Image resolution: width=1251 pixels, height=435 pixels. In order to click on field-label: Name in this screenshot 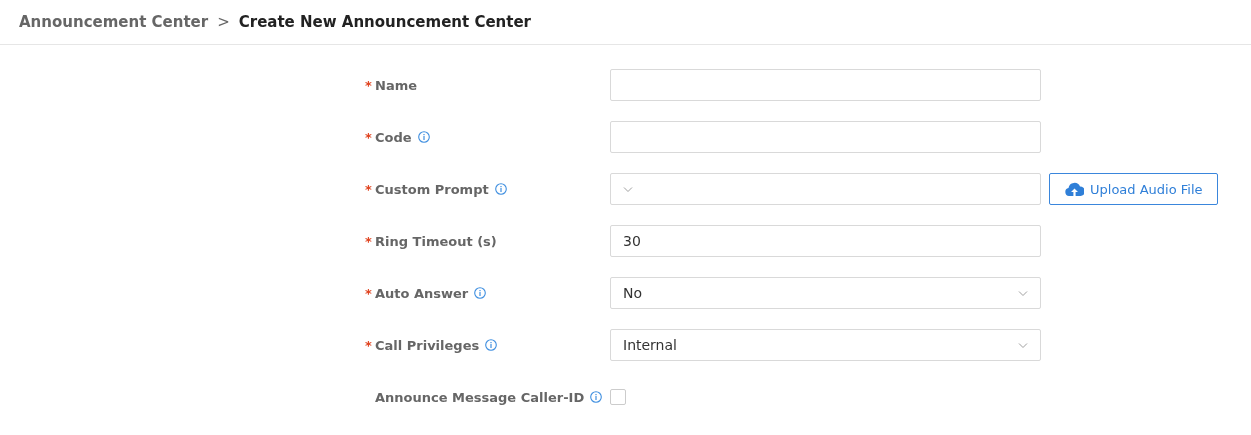, I will do `click(396, 85)`.